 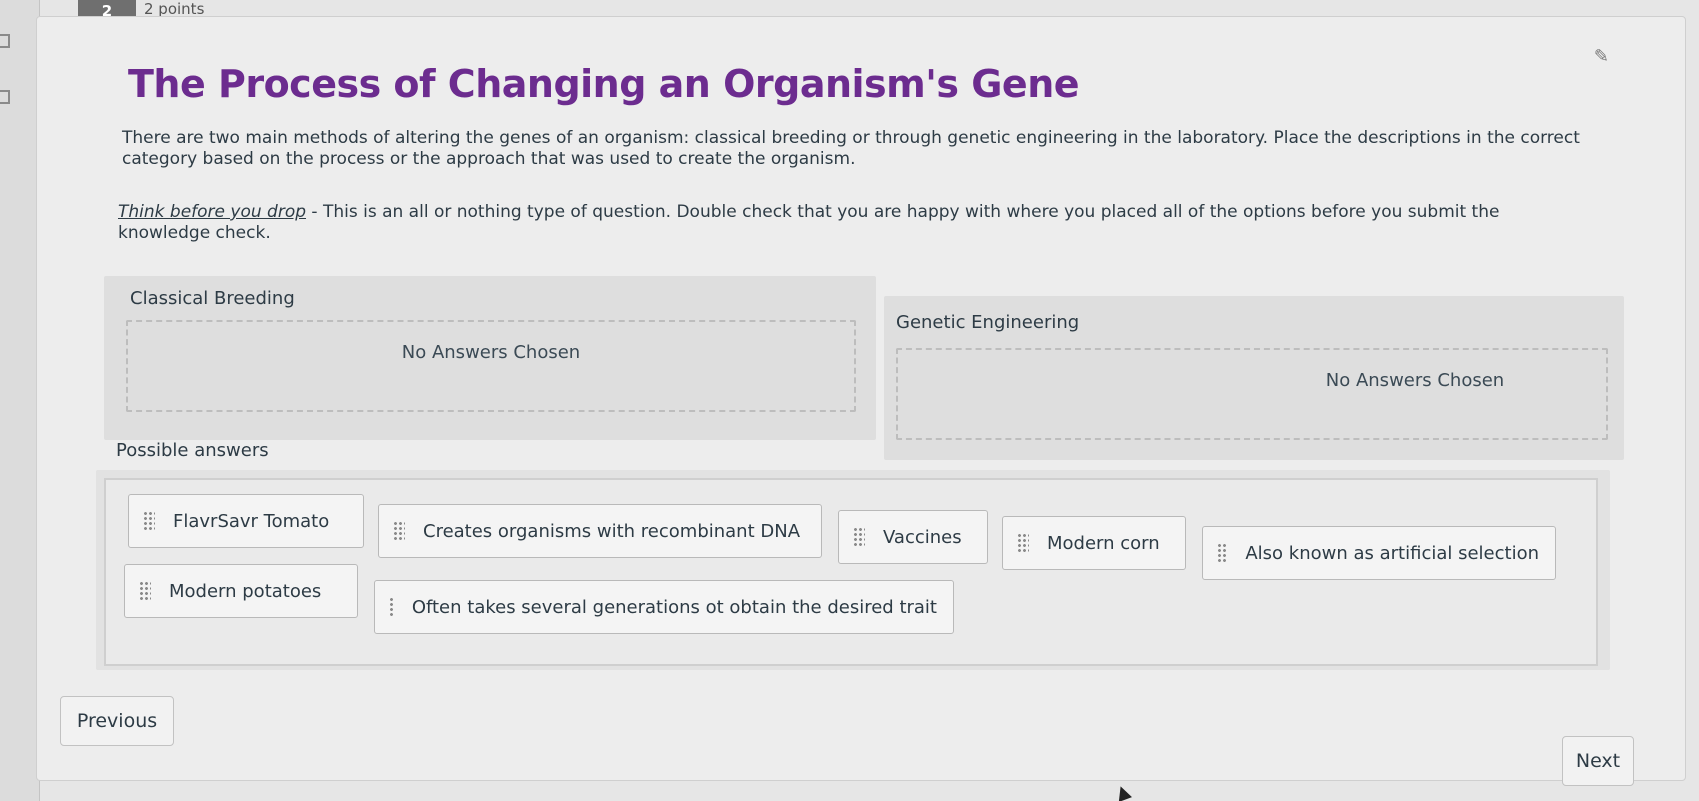 I want to click on answer-label: Modern potatoes, so click(x=245, y=591).